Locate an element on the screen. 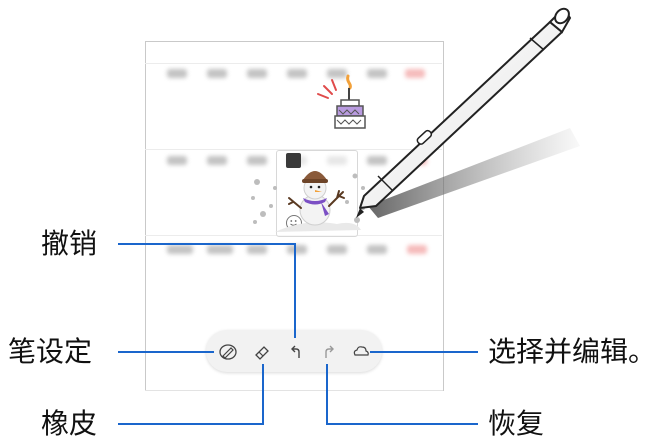 The height and width of the screenshot is (448, 657). eraser-button is located at coordinates (262, 352).